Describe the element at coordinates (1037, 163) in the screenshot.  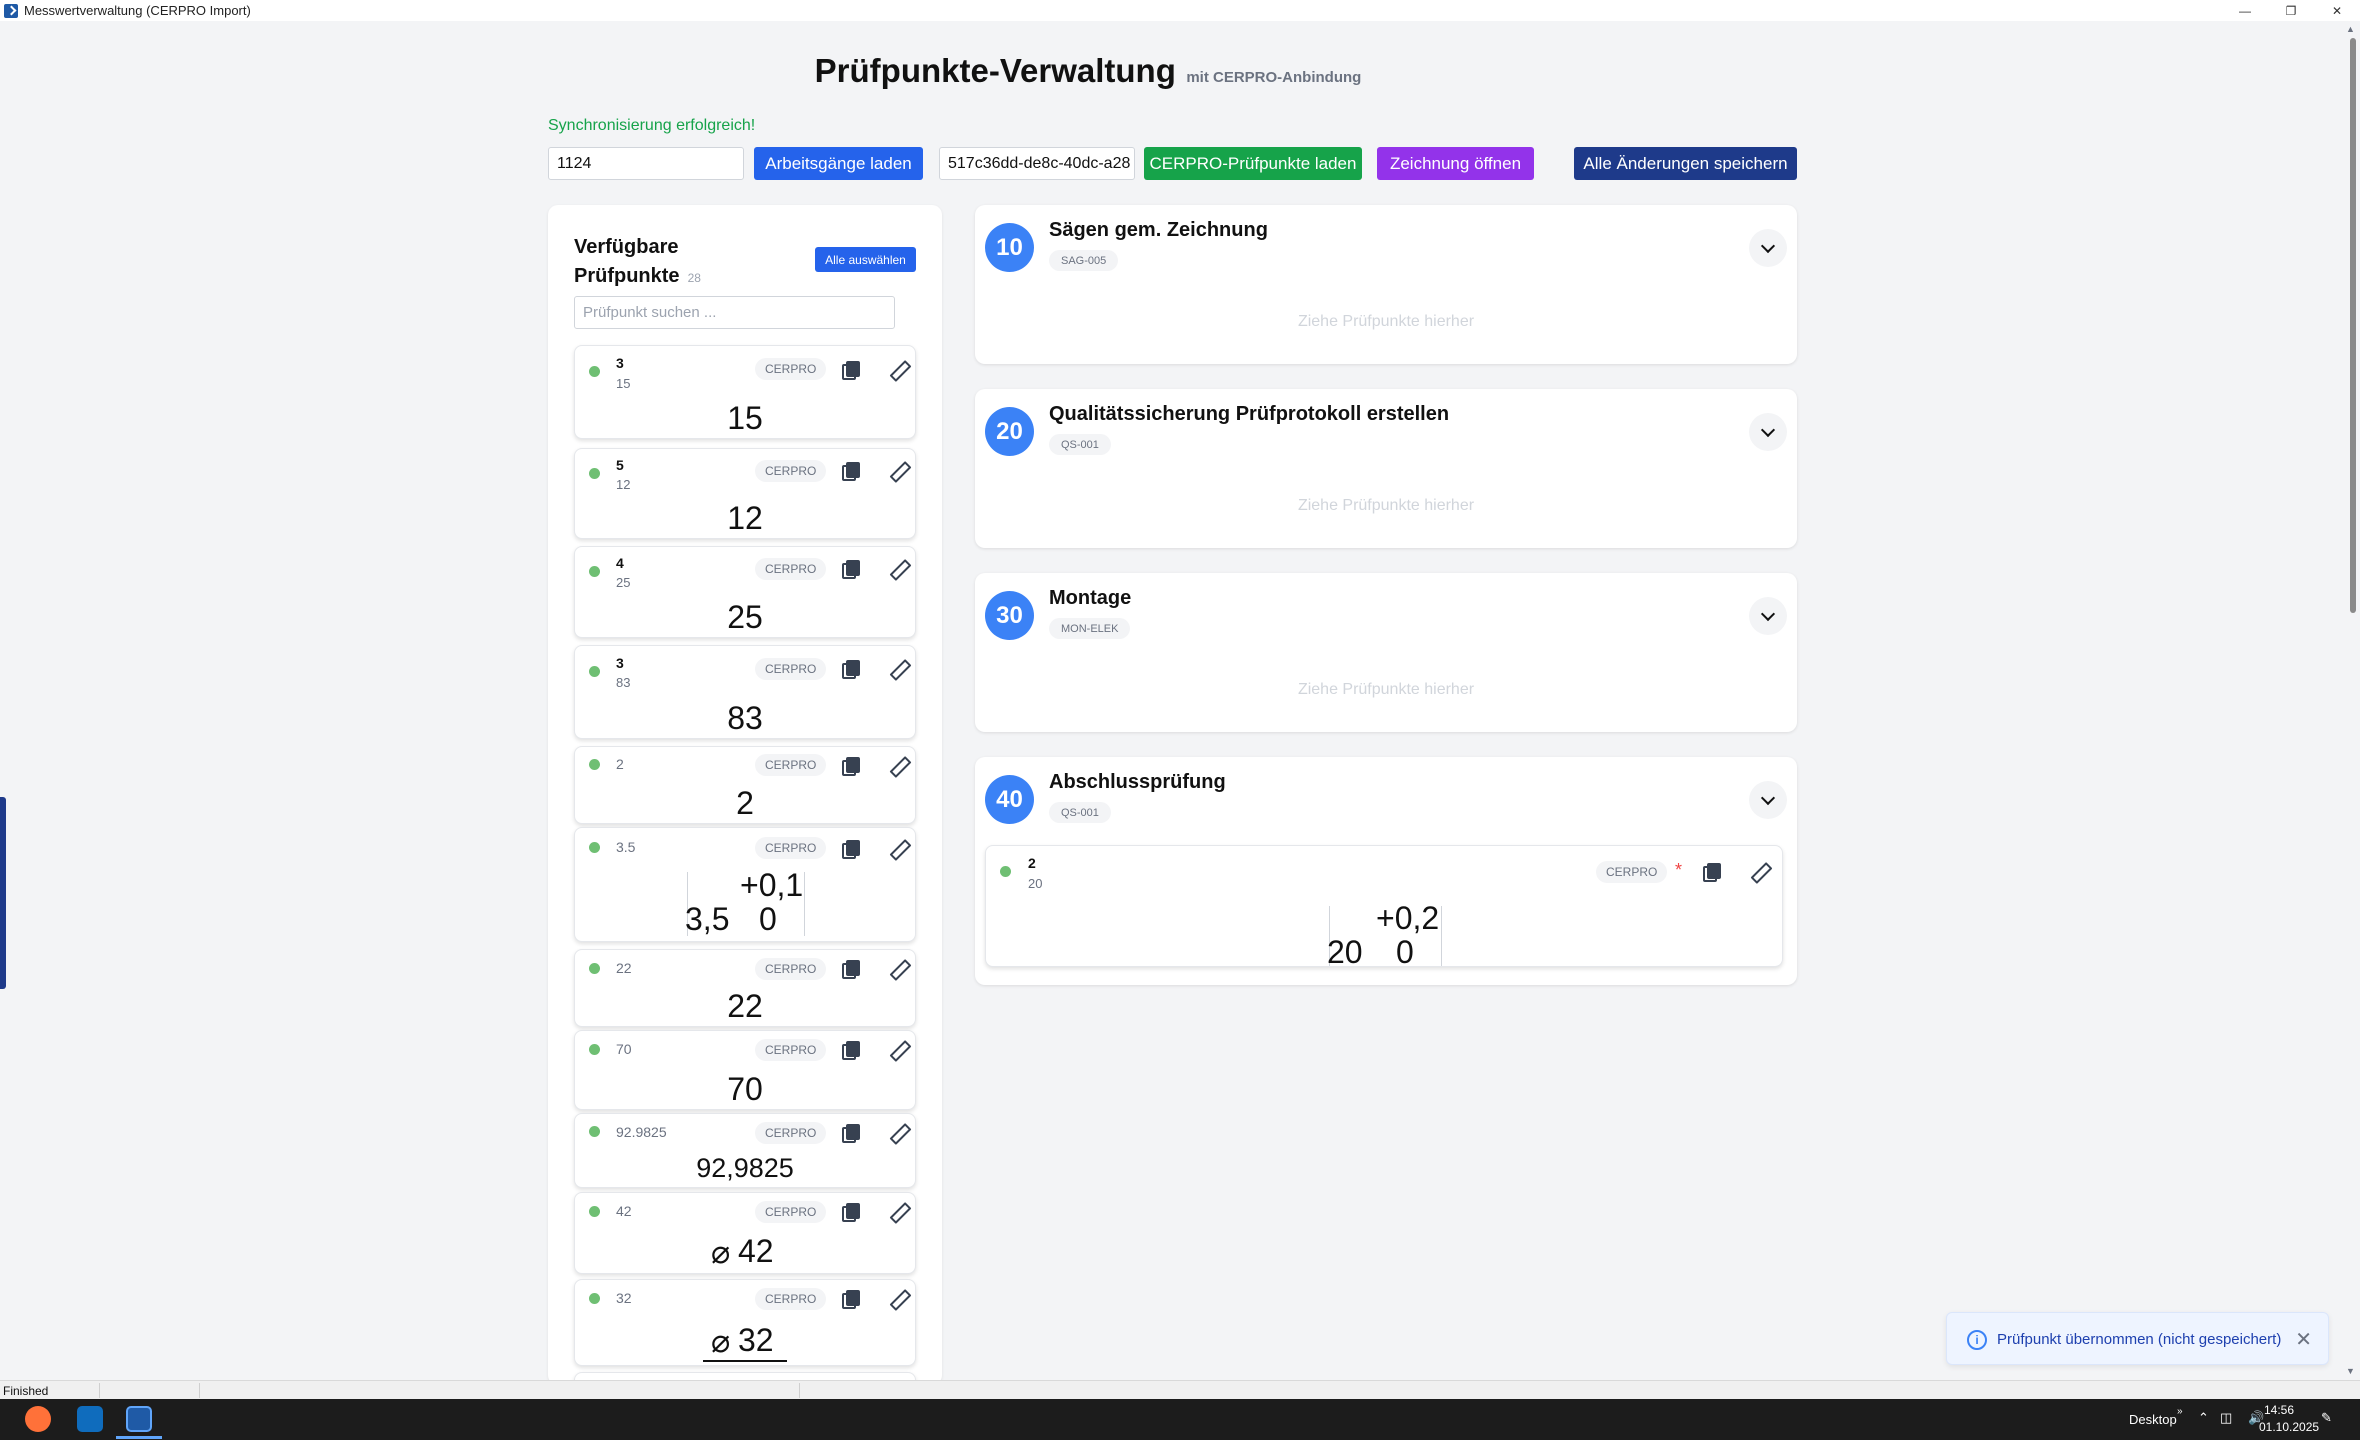
I see `guid-input: 517c36dd-de8c-40dc-a28` at that location.